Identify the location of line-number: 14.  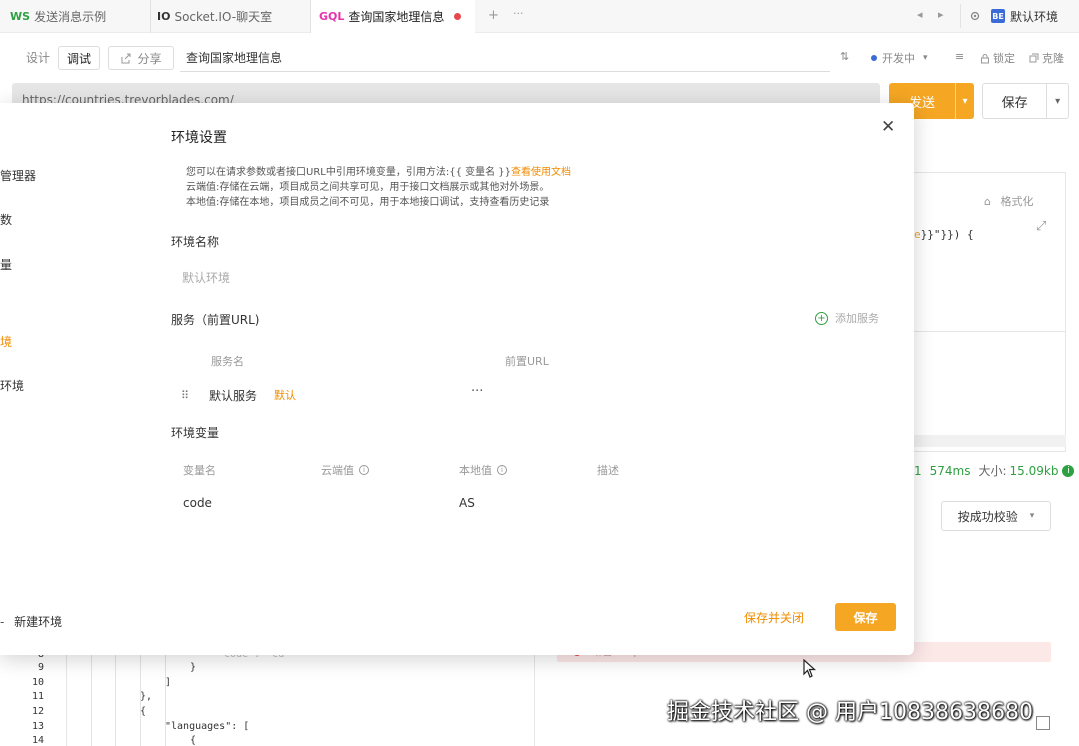
(37, 740).